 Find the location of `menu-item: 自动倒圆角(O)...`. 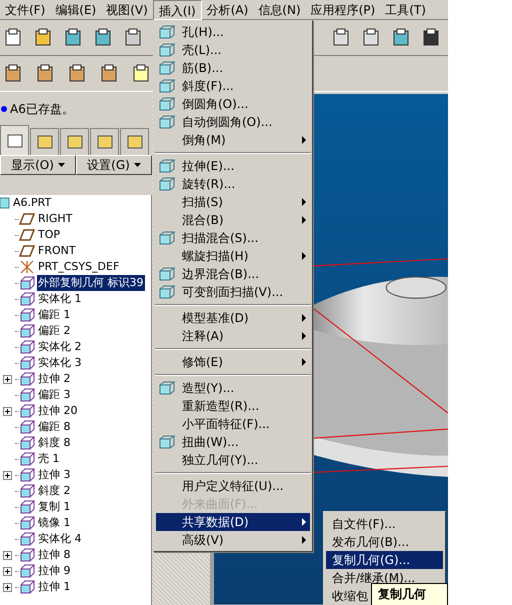

menu-item: 自动倒圆角(O)... is located at coordinates (233, 122).